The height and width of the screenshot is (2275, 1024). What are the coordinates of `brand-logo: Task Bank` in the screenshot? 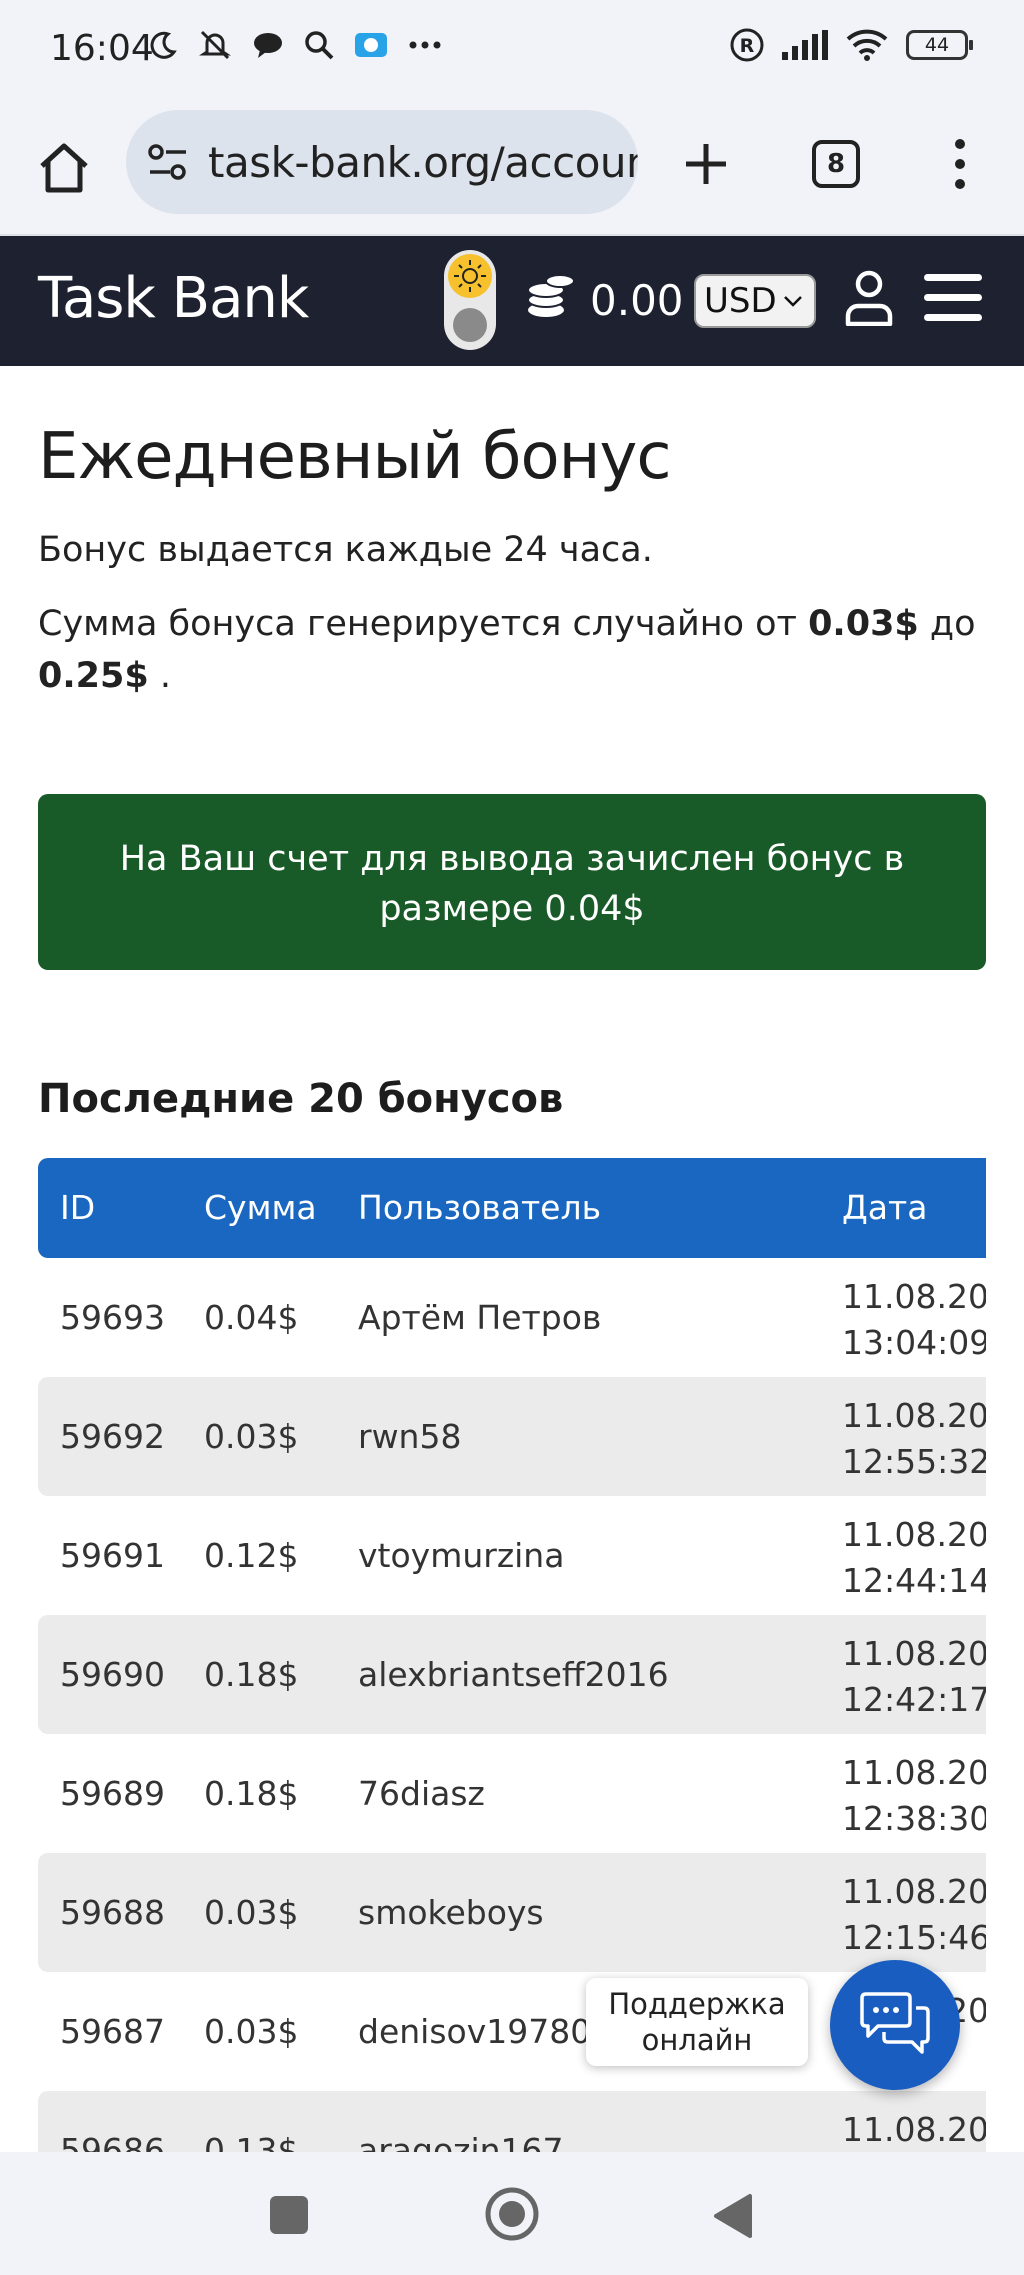 It's located at (173, 298).